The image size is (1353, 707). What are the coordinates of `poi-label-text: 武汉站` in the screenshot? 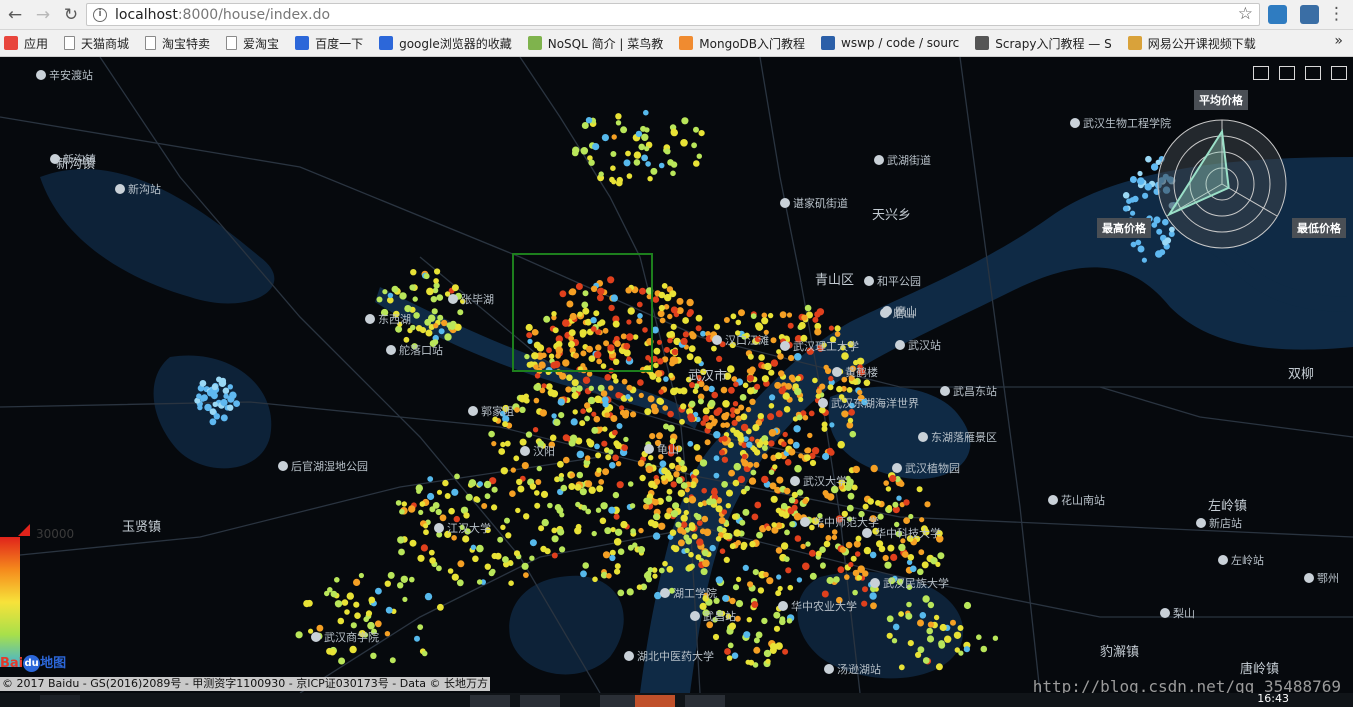 It's located at (924, 345).